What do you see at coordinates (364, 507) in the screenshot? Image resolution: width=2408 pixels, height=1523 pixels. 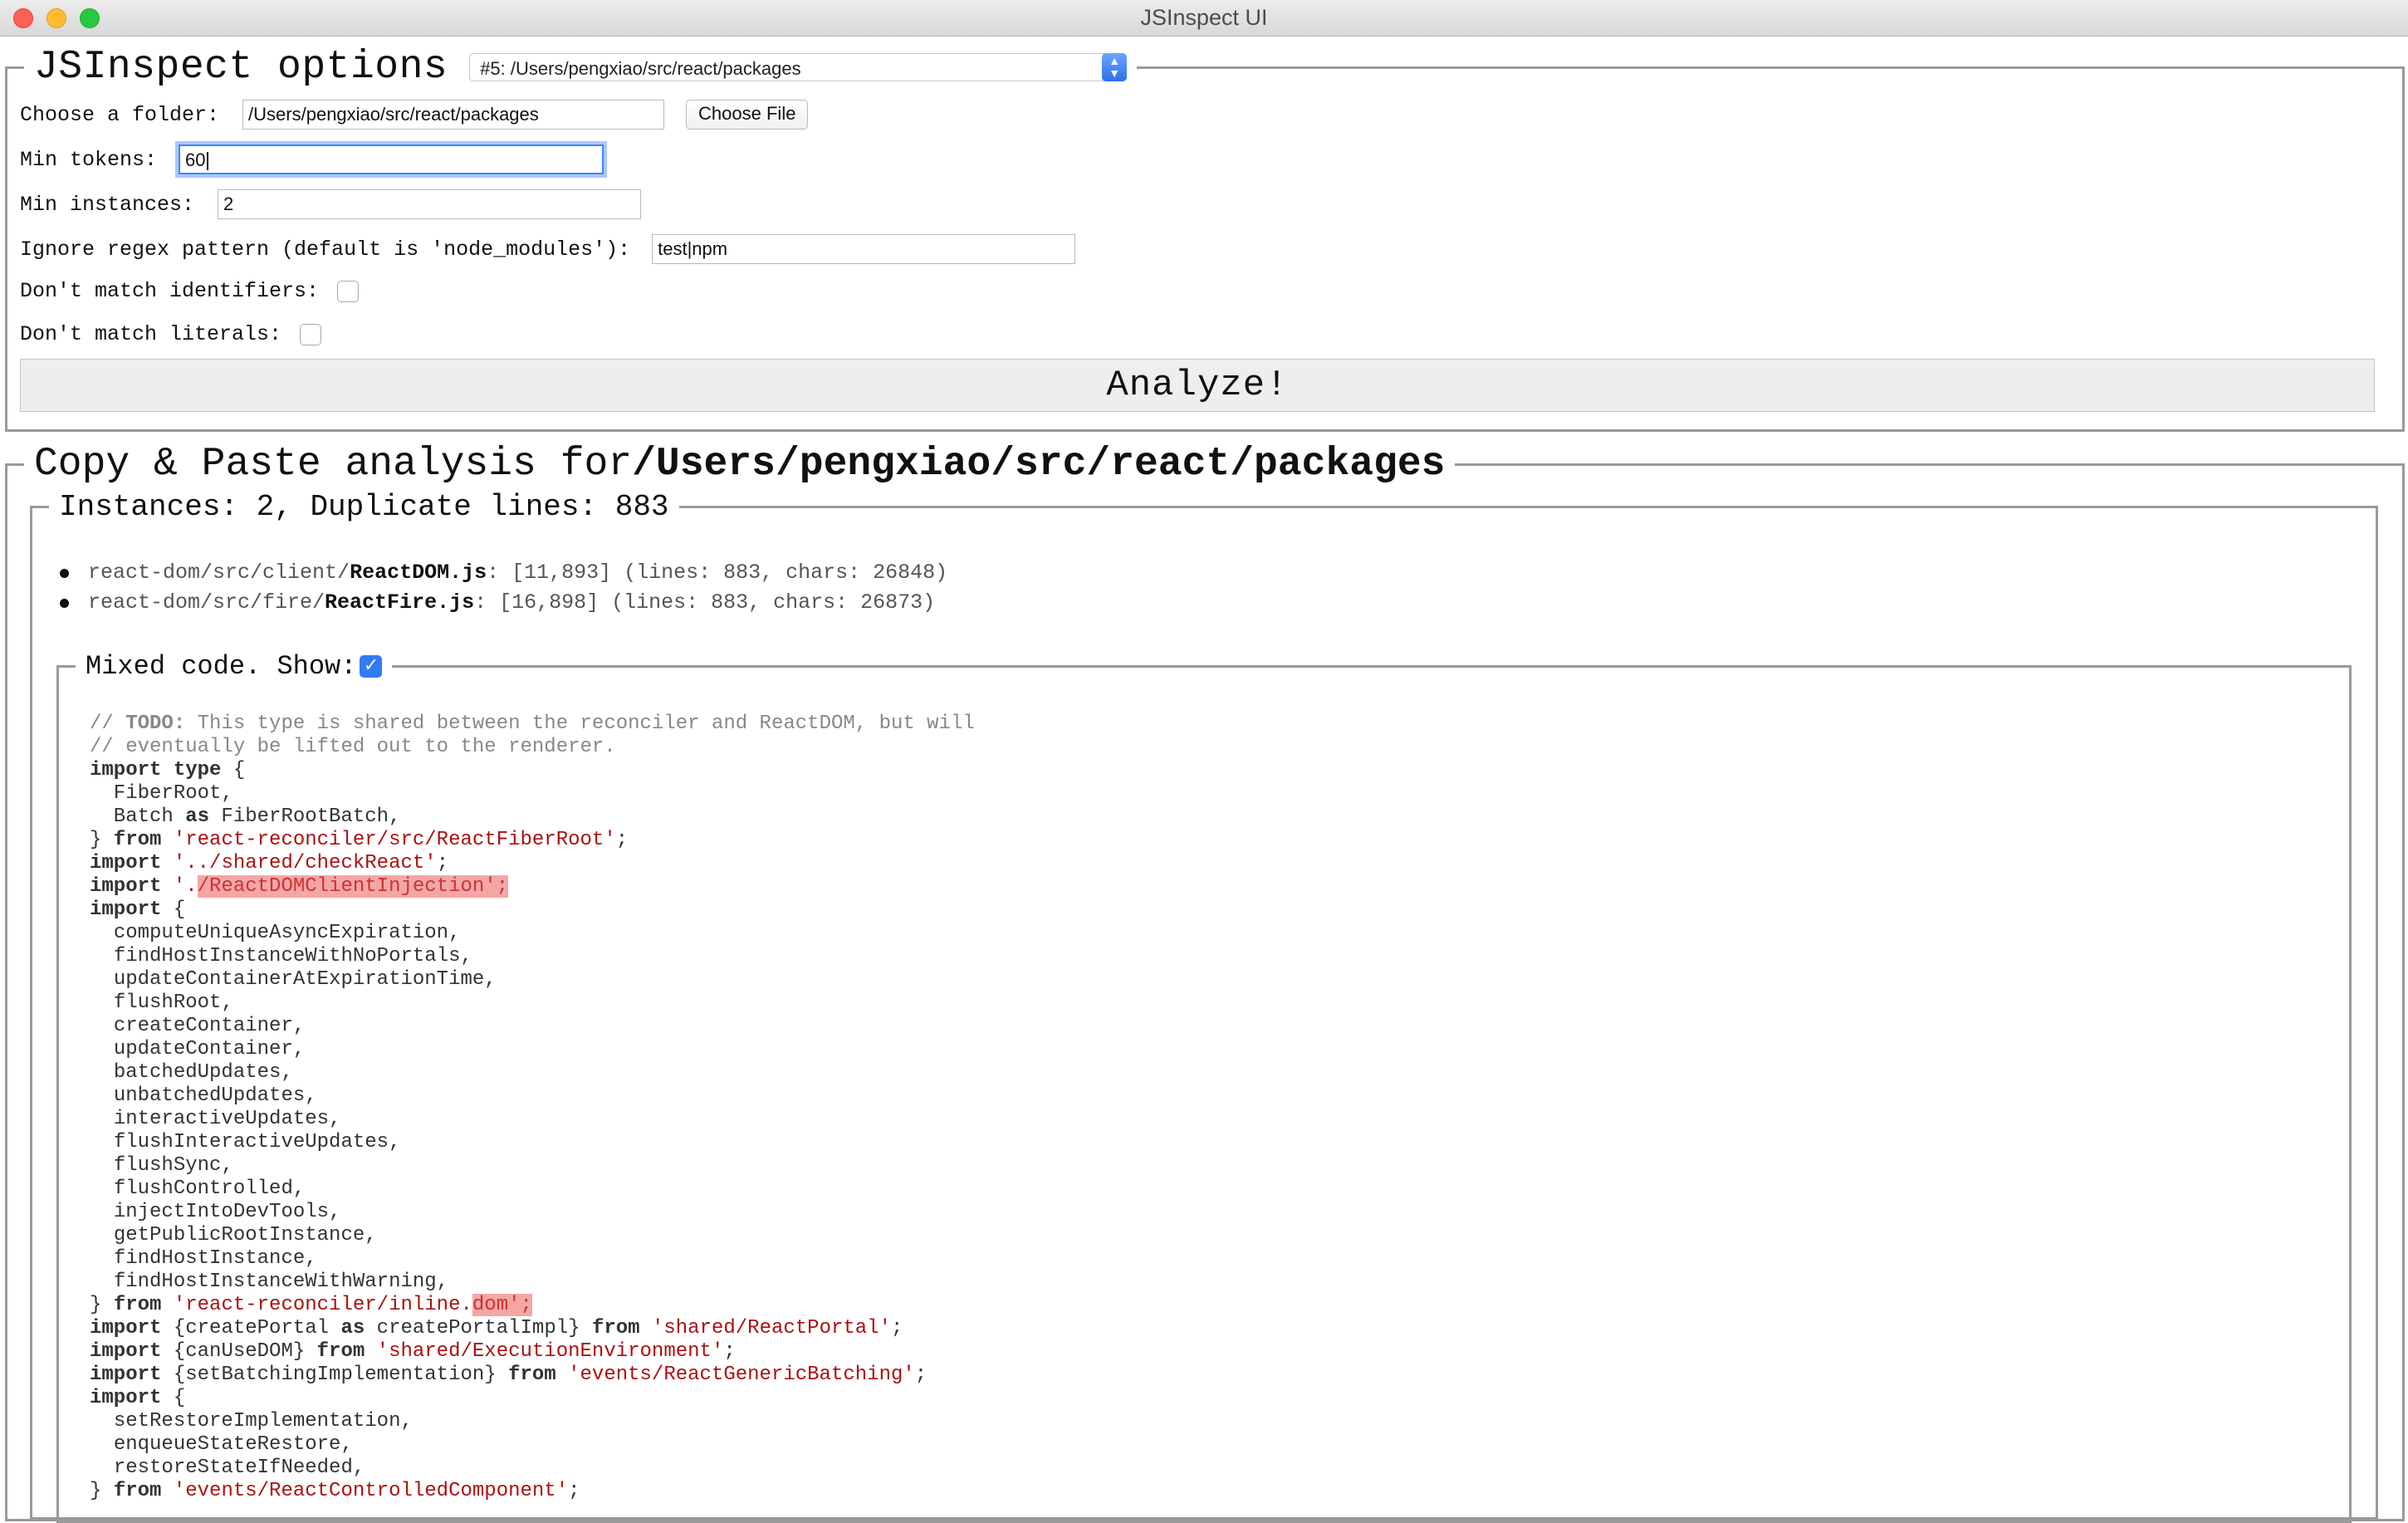 I see `instances-legend: Instances: 2, Duplicate lines: 883` at bounding box center [364, 507].